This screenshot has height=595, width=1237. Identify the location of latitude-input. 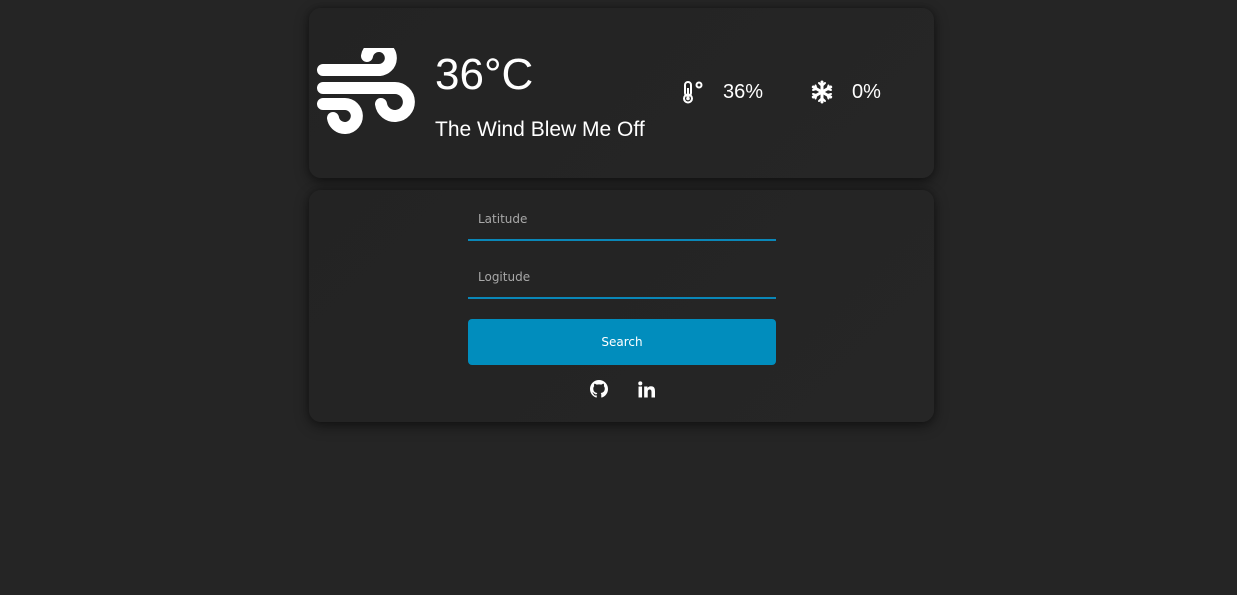
(622, 220).